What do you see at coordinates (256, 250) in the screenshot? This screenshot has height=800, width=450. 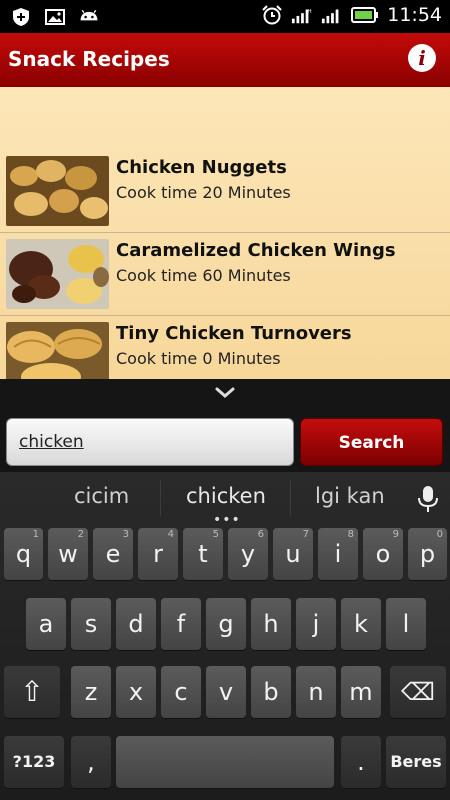 I see `recipe-name: Caramelized Chicken Wings` at bounding box center [256, 250].